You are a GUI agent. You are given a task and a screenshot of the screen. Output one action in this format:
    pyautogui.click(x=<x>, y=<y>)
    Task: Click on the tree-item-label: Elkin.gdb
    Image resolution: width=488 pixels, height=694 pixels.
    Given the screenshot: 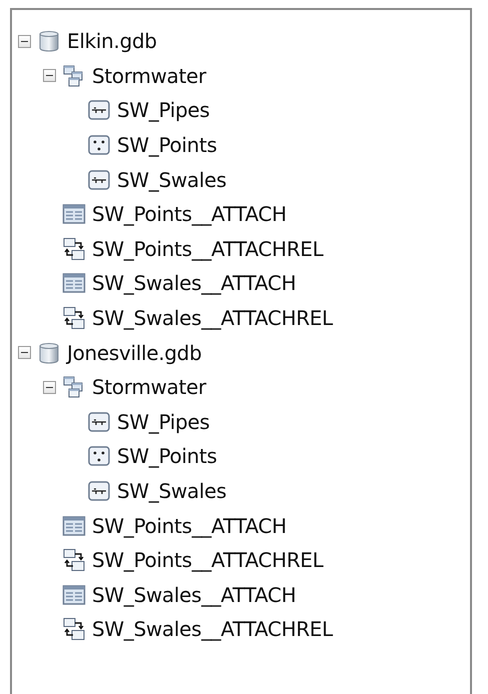 What is the action you would take?
    pyautogui.click(x=112, y=41)
    